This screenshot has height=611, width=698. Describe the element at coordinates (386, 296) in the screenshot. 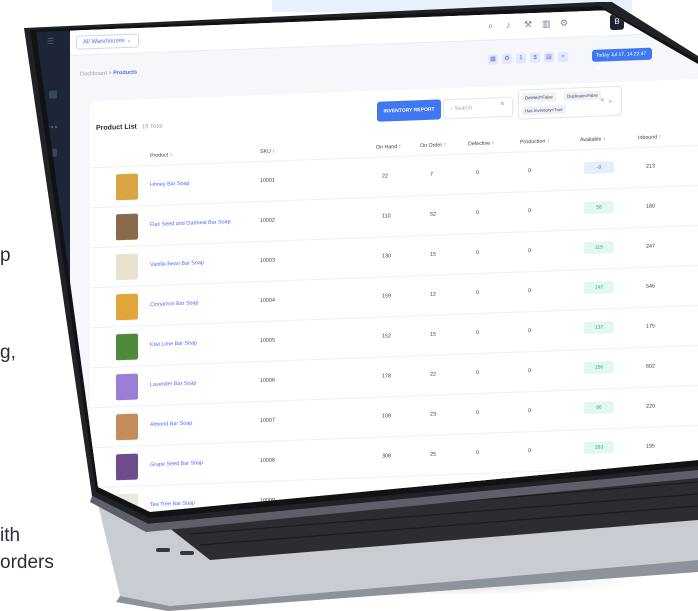

I see `cell-on-hand: 159` at that location.